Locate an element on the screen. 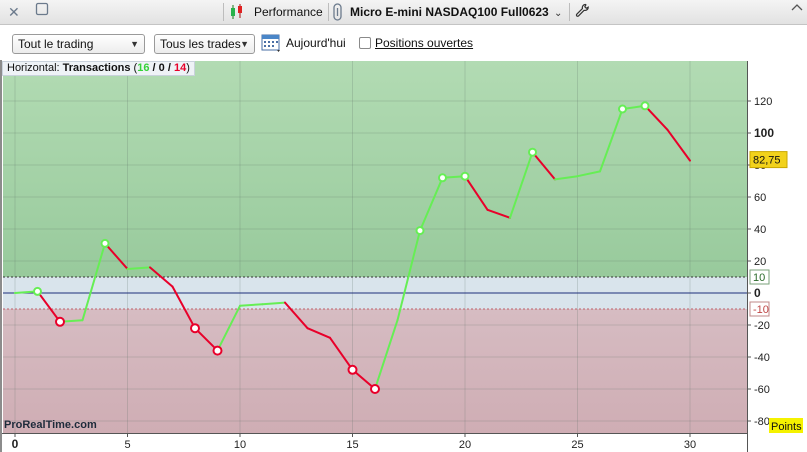  x-tick-label: 25 is located at coordinates (577, 445).